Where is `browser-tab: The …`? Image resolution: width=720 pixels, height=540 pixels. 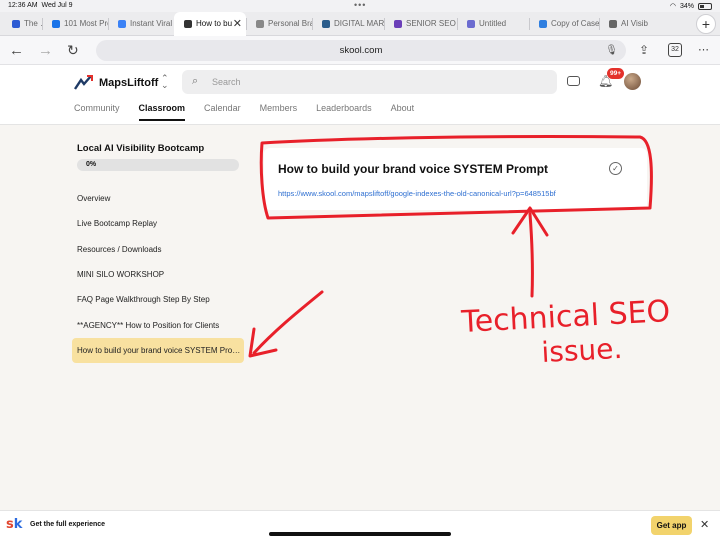 browser-tab: The … is located at coordinates (21, 24).